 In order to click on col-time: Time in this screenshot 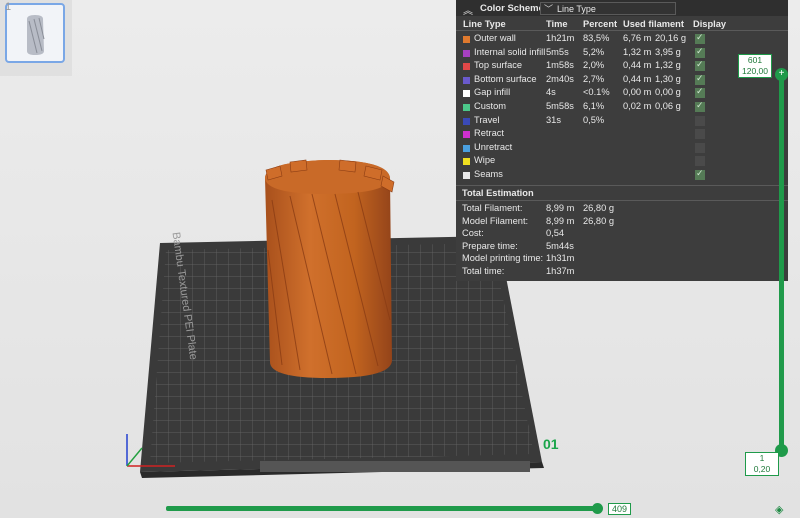, I will do `click(557, 24)`.